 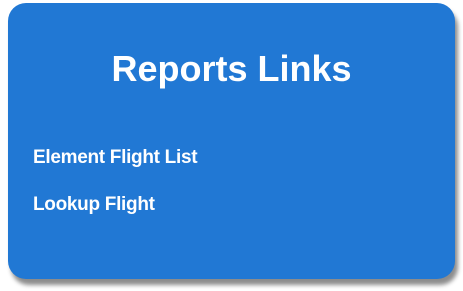 I want to click on reports-link-list: Element Flight List Lookup Flight, so click(x=115, y=193).